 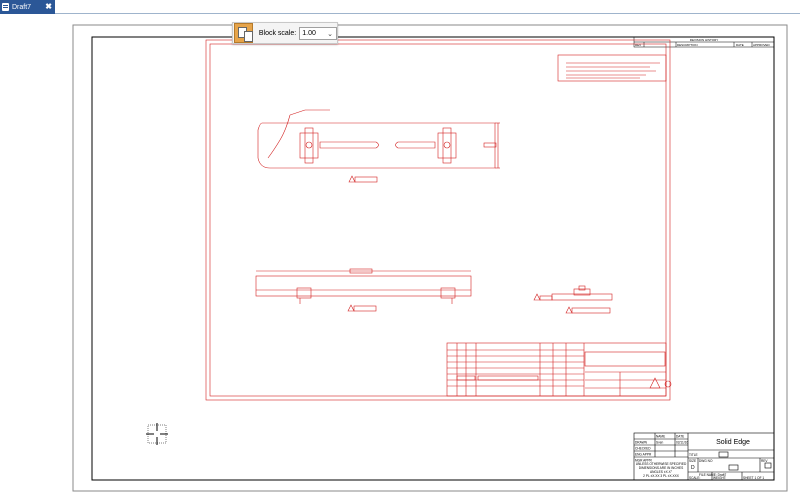 I want to click on tb-tolerance-4: 2 PL ±X.XX 3 PL ±X.XXX, so click(x=661, y=476).